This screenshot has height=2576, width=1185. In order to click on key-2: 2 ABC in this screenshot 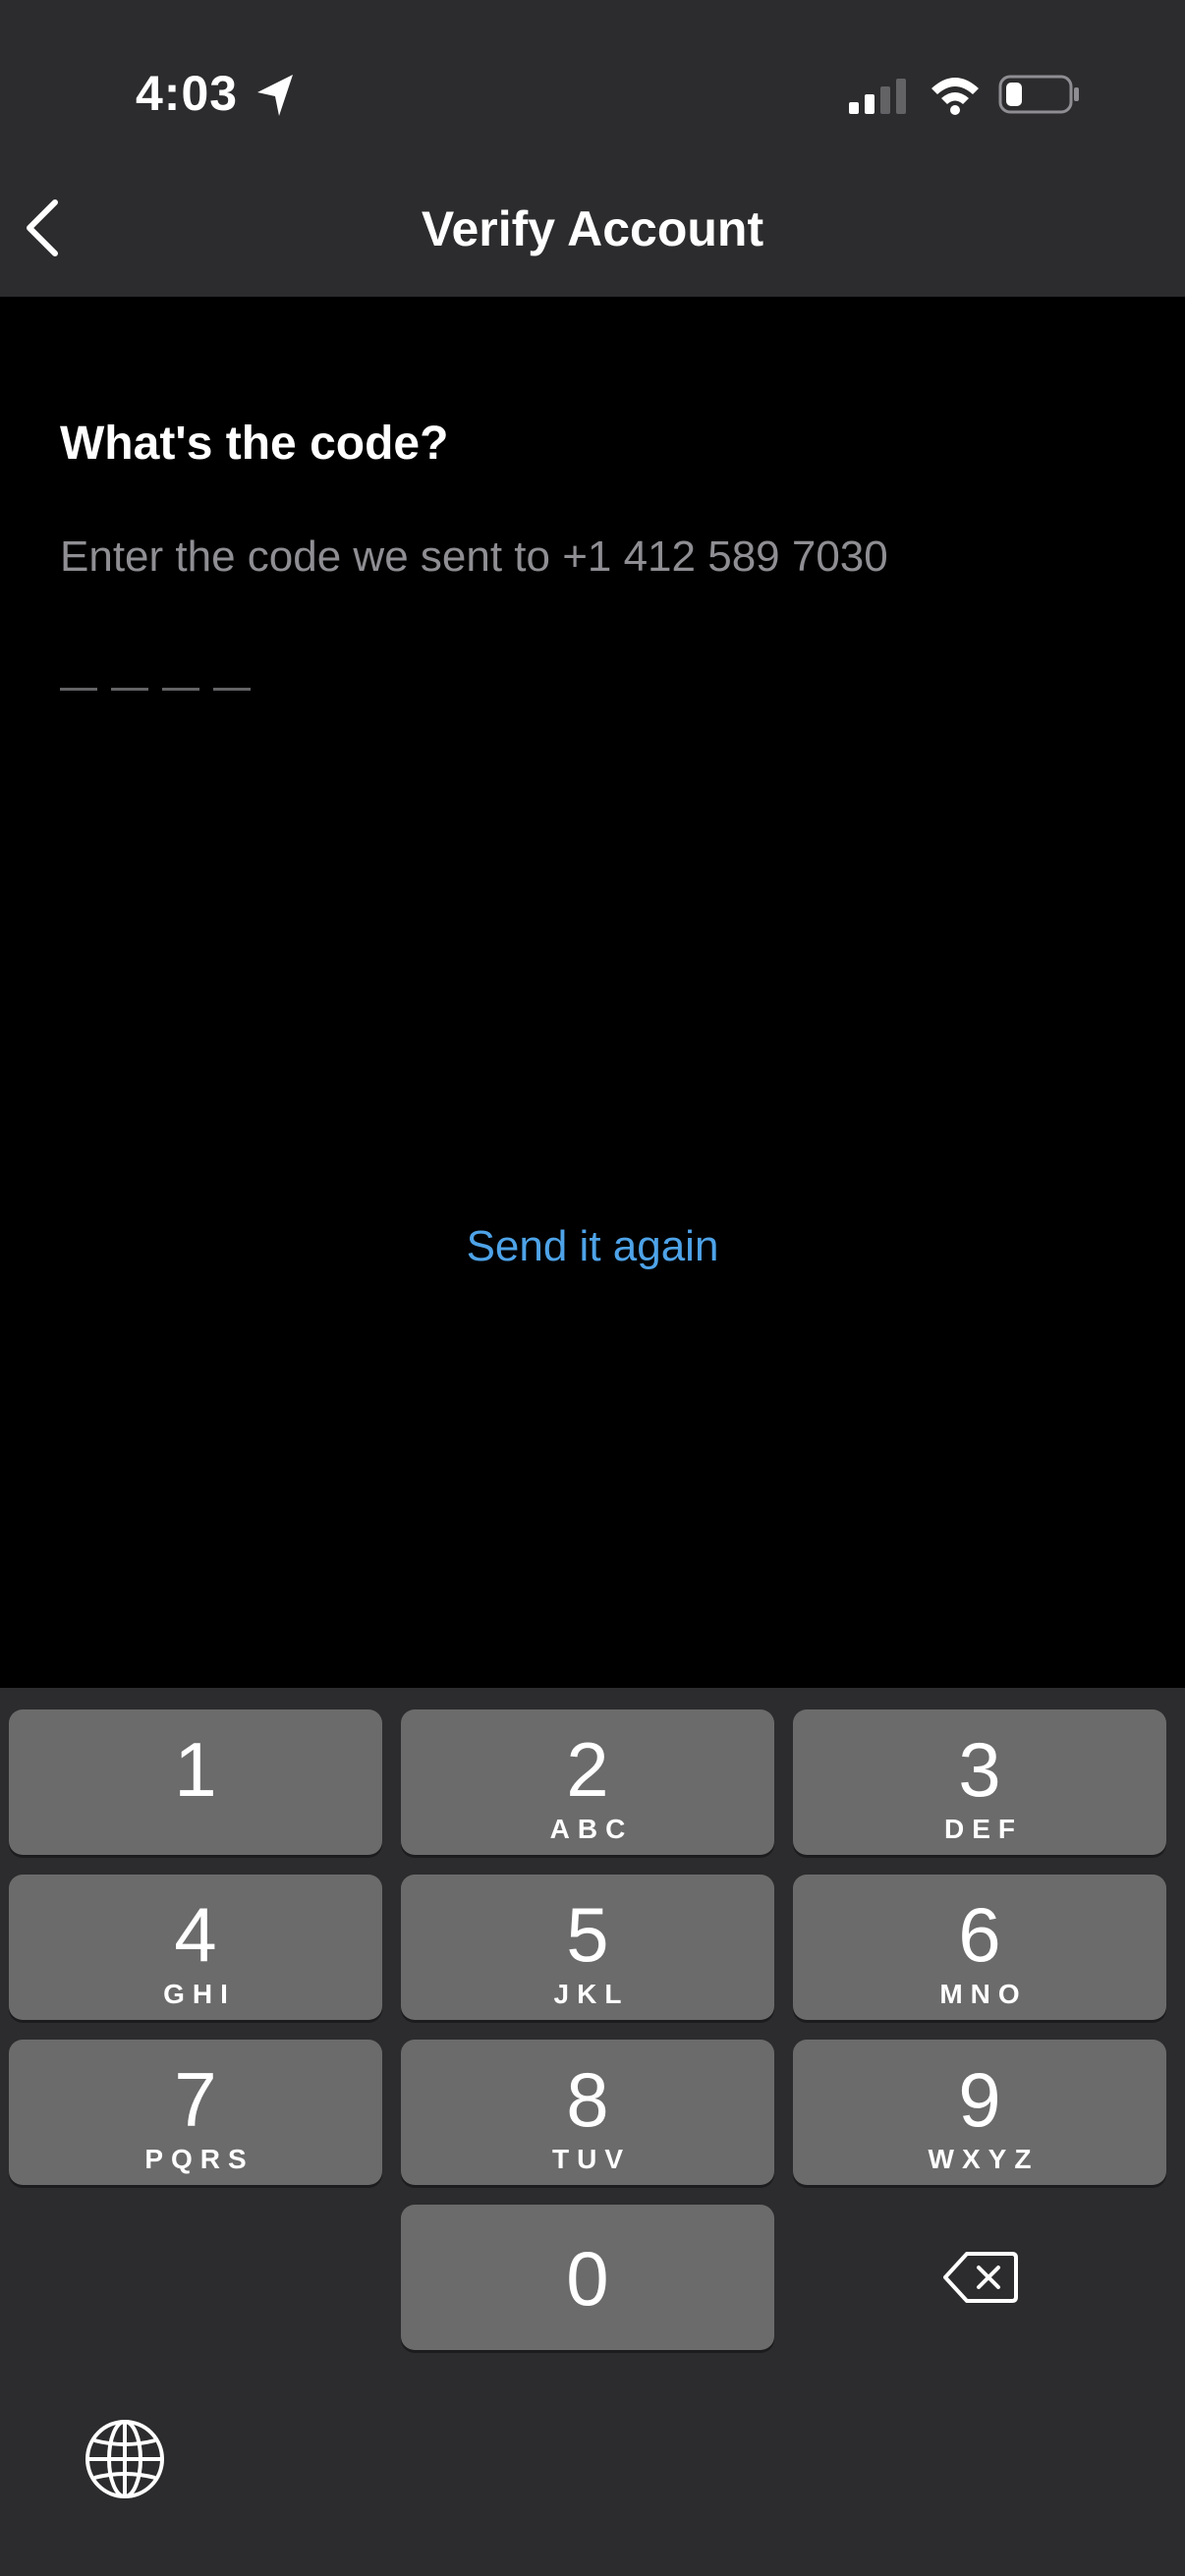, I will do `click(588, 1782)`.